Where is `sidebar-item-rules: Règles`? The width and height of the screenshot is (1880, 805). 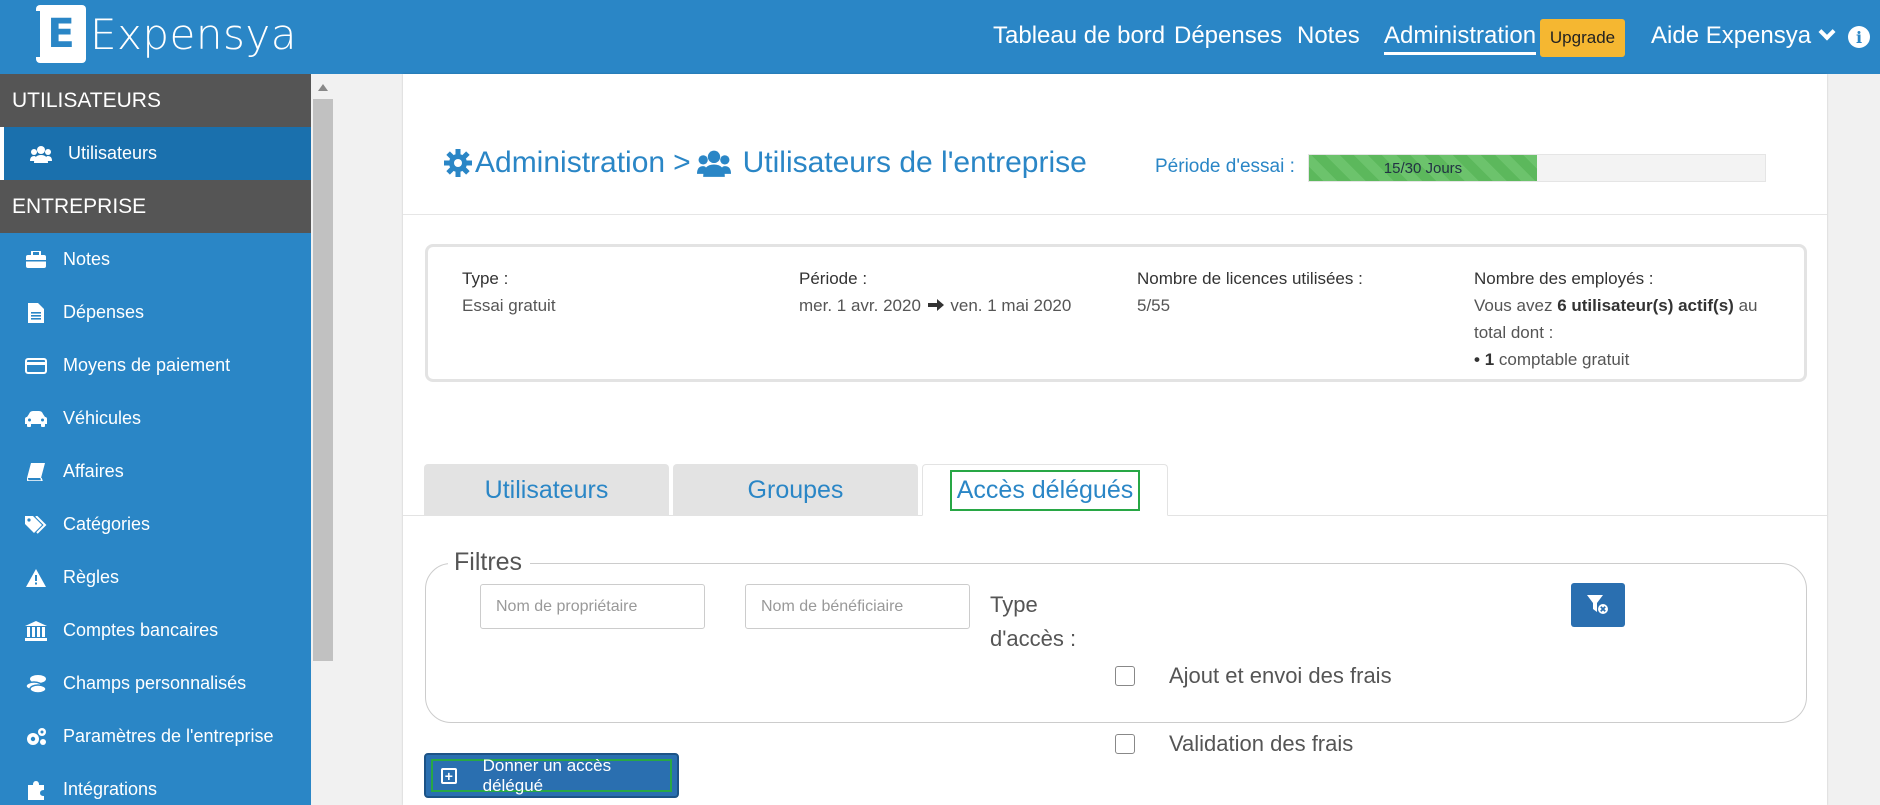 sidebar-item-rules: Règles is located at coordinates (155, 577).